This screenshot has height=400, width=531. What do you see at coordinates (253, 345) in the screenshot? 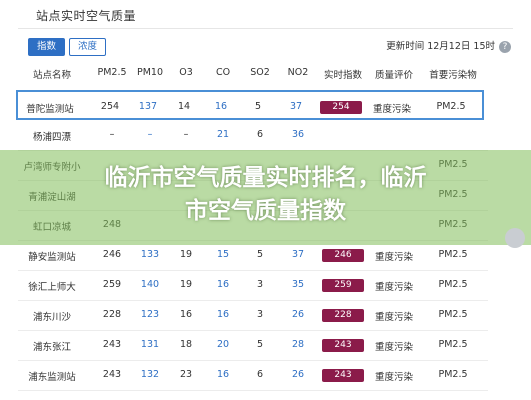
I see `table-row: 浦东张江 243 131 18 20 5 28 243 重度污染 PM2.5` at bounding box center [253, 345].